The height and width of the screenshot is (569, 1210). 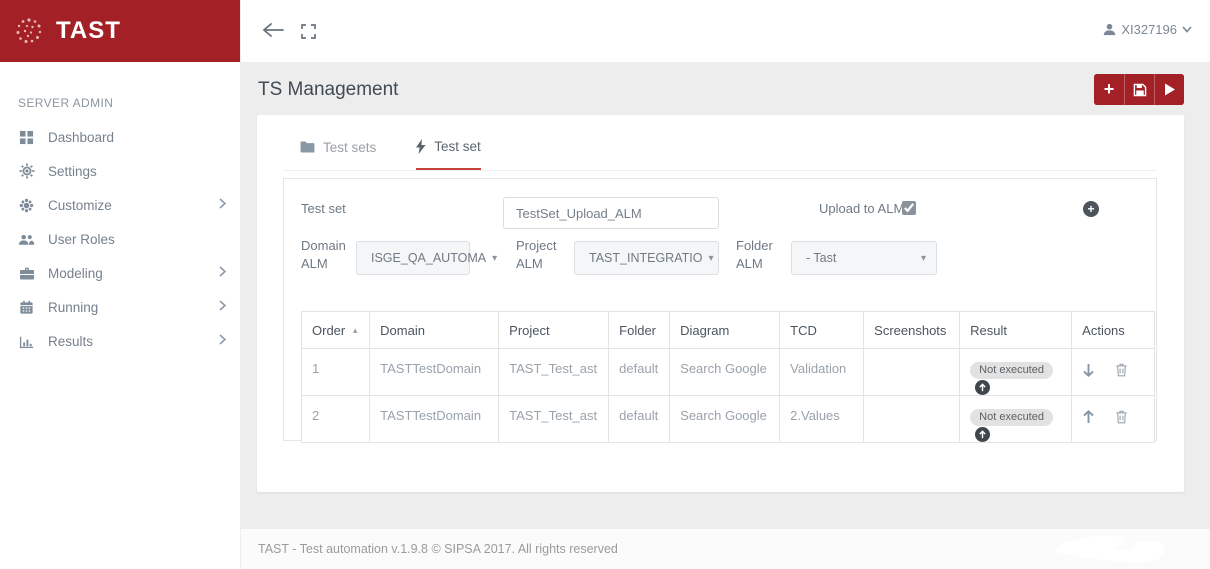 What do you see at coordinates (1109, 29) in the screenshot?
I see `user-icon` at bounding box center [1109, 29].